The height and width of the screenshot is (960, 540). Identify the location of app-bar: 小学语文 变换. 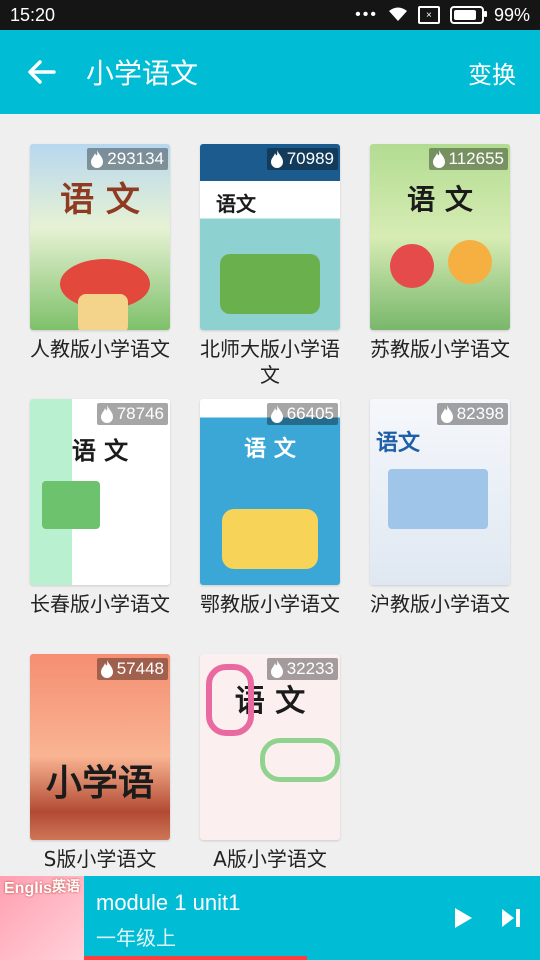
(270, 72).